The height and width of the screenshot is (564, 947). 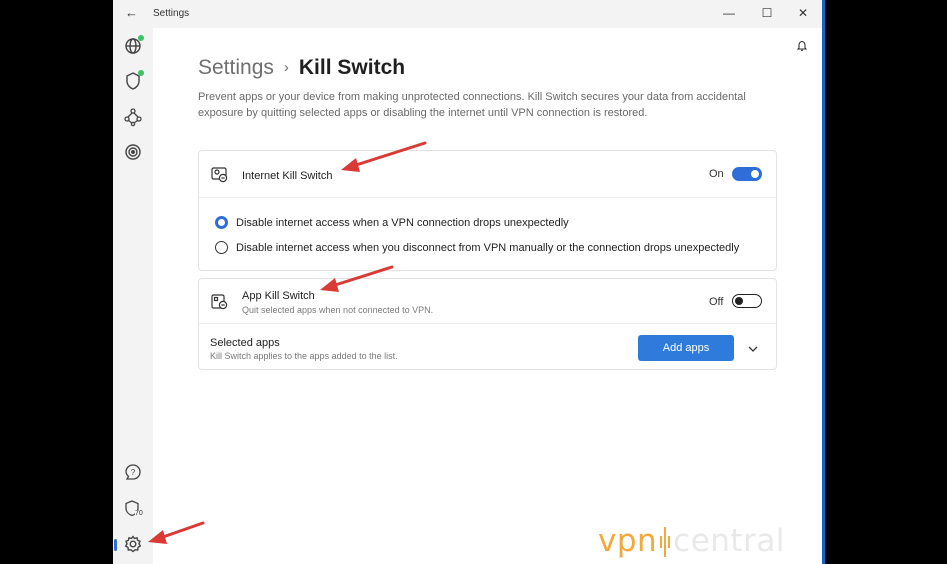 I want to click on selected-apps-title: Selected apps, so click(x=245, y=343).